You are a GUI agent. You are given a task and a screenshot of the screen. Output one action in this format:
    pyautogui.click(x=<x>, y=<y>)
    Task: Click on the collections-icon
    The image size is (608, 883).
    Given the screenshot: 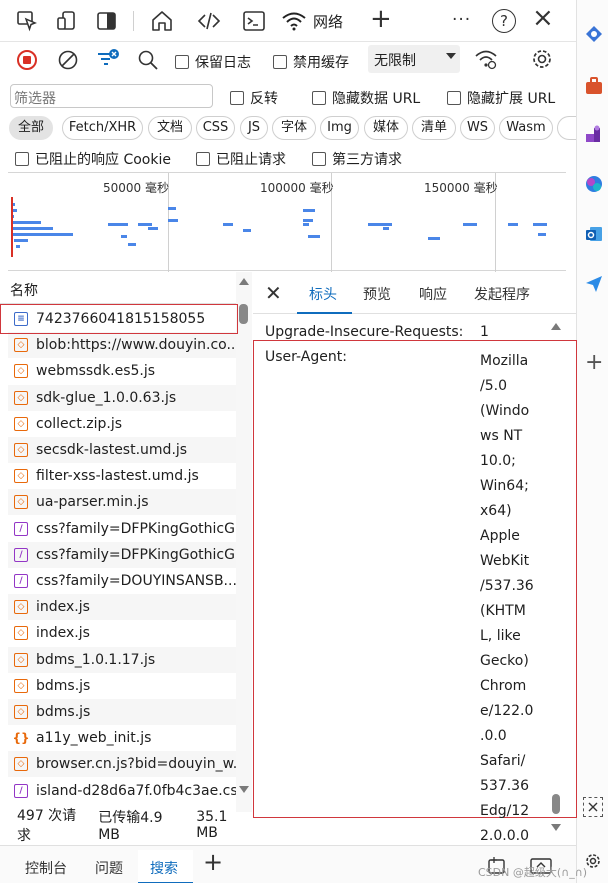 What is the action you would take?
    pyautogui.click(x=594, y=34)
    